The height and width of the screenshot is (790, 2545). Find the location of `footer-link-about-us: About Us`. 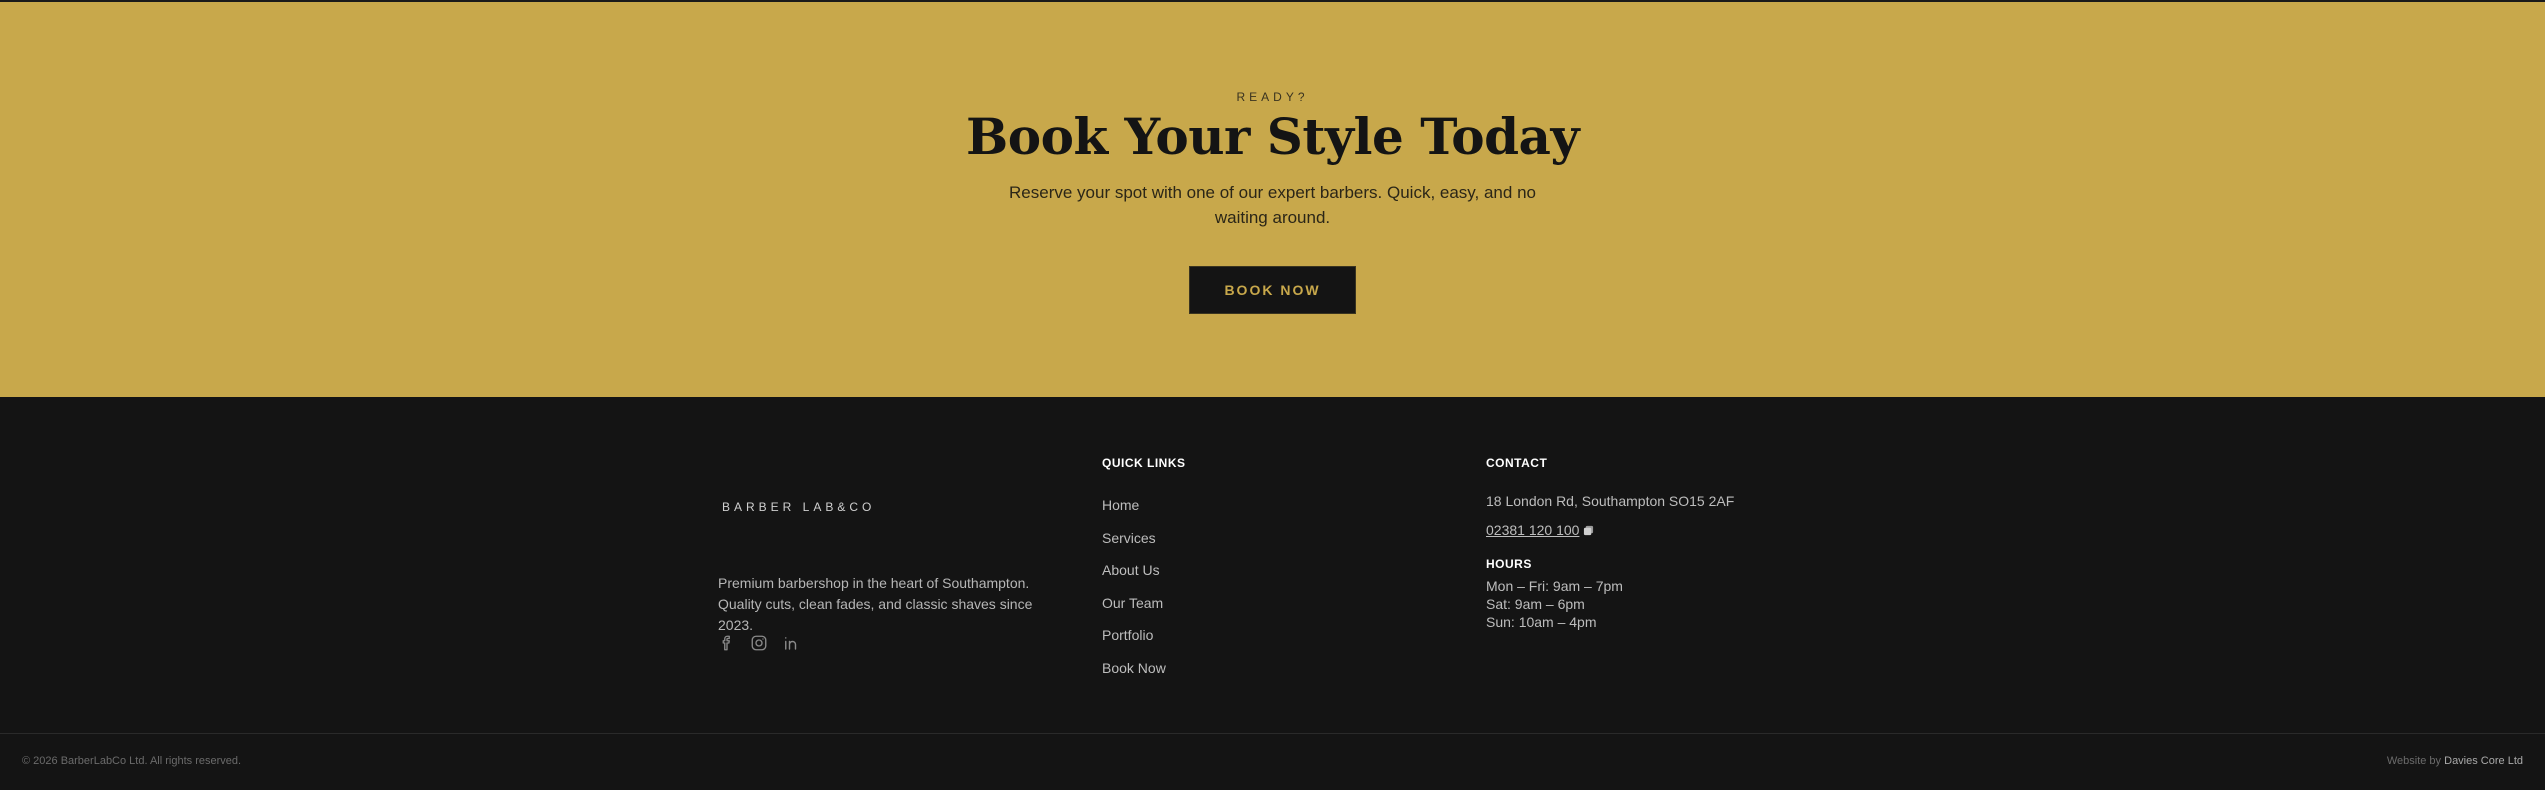

footer-link-about-us: About Us is located at coordinates (1134, 576).